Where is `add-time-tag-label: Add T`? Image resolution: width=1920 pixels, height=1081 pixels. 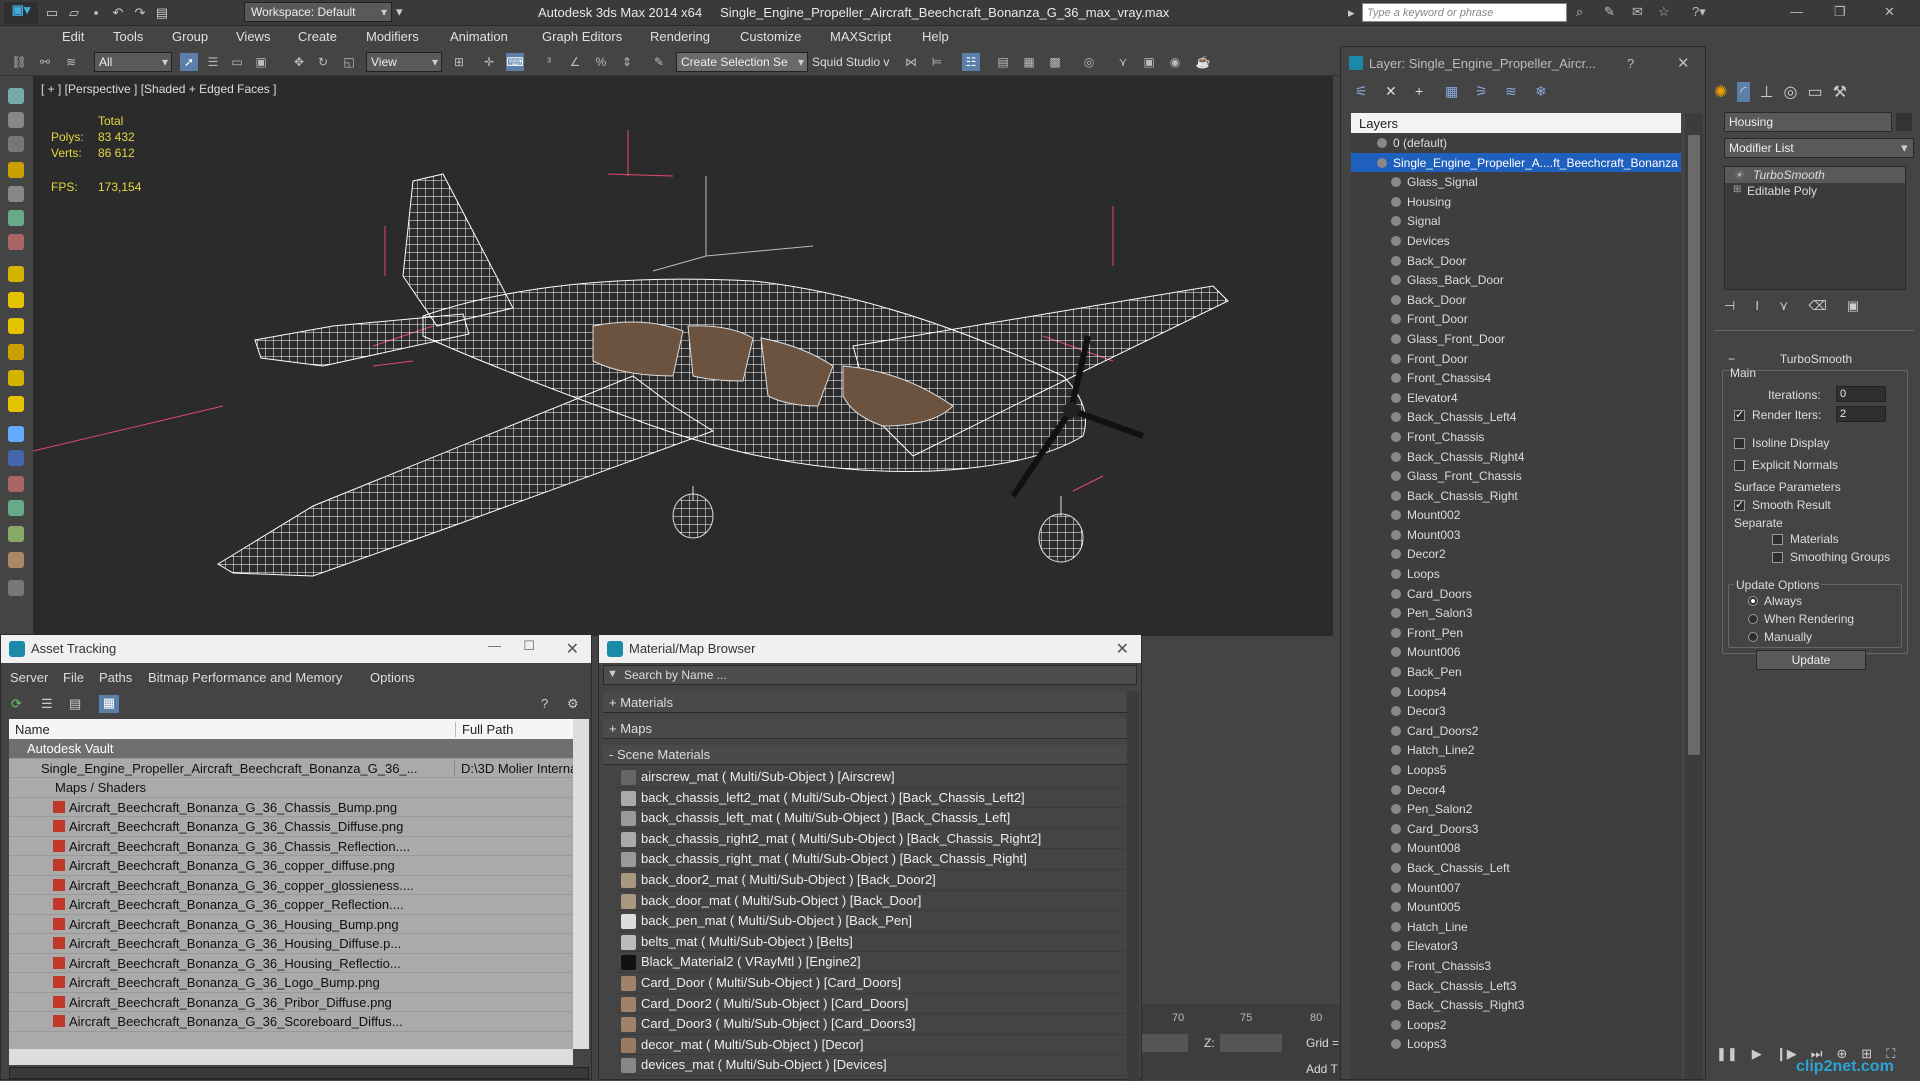
add-time-tag-label: Add T is located at coordinates (1322, 1069).